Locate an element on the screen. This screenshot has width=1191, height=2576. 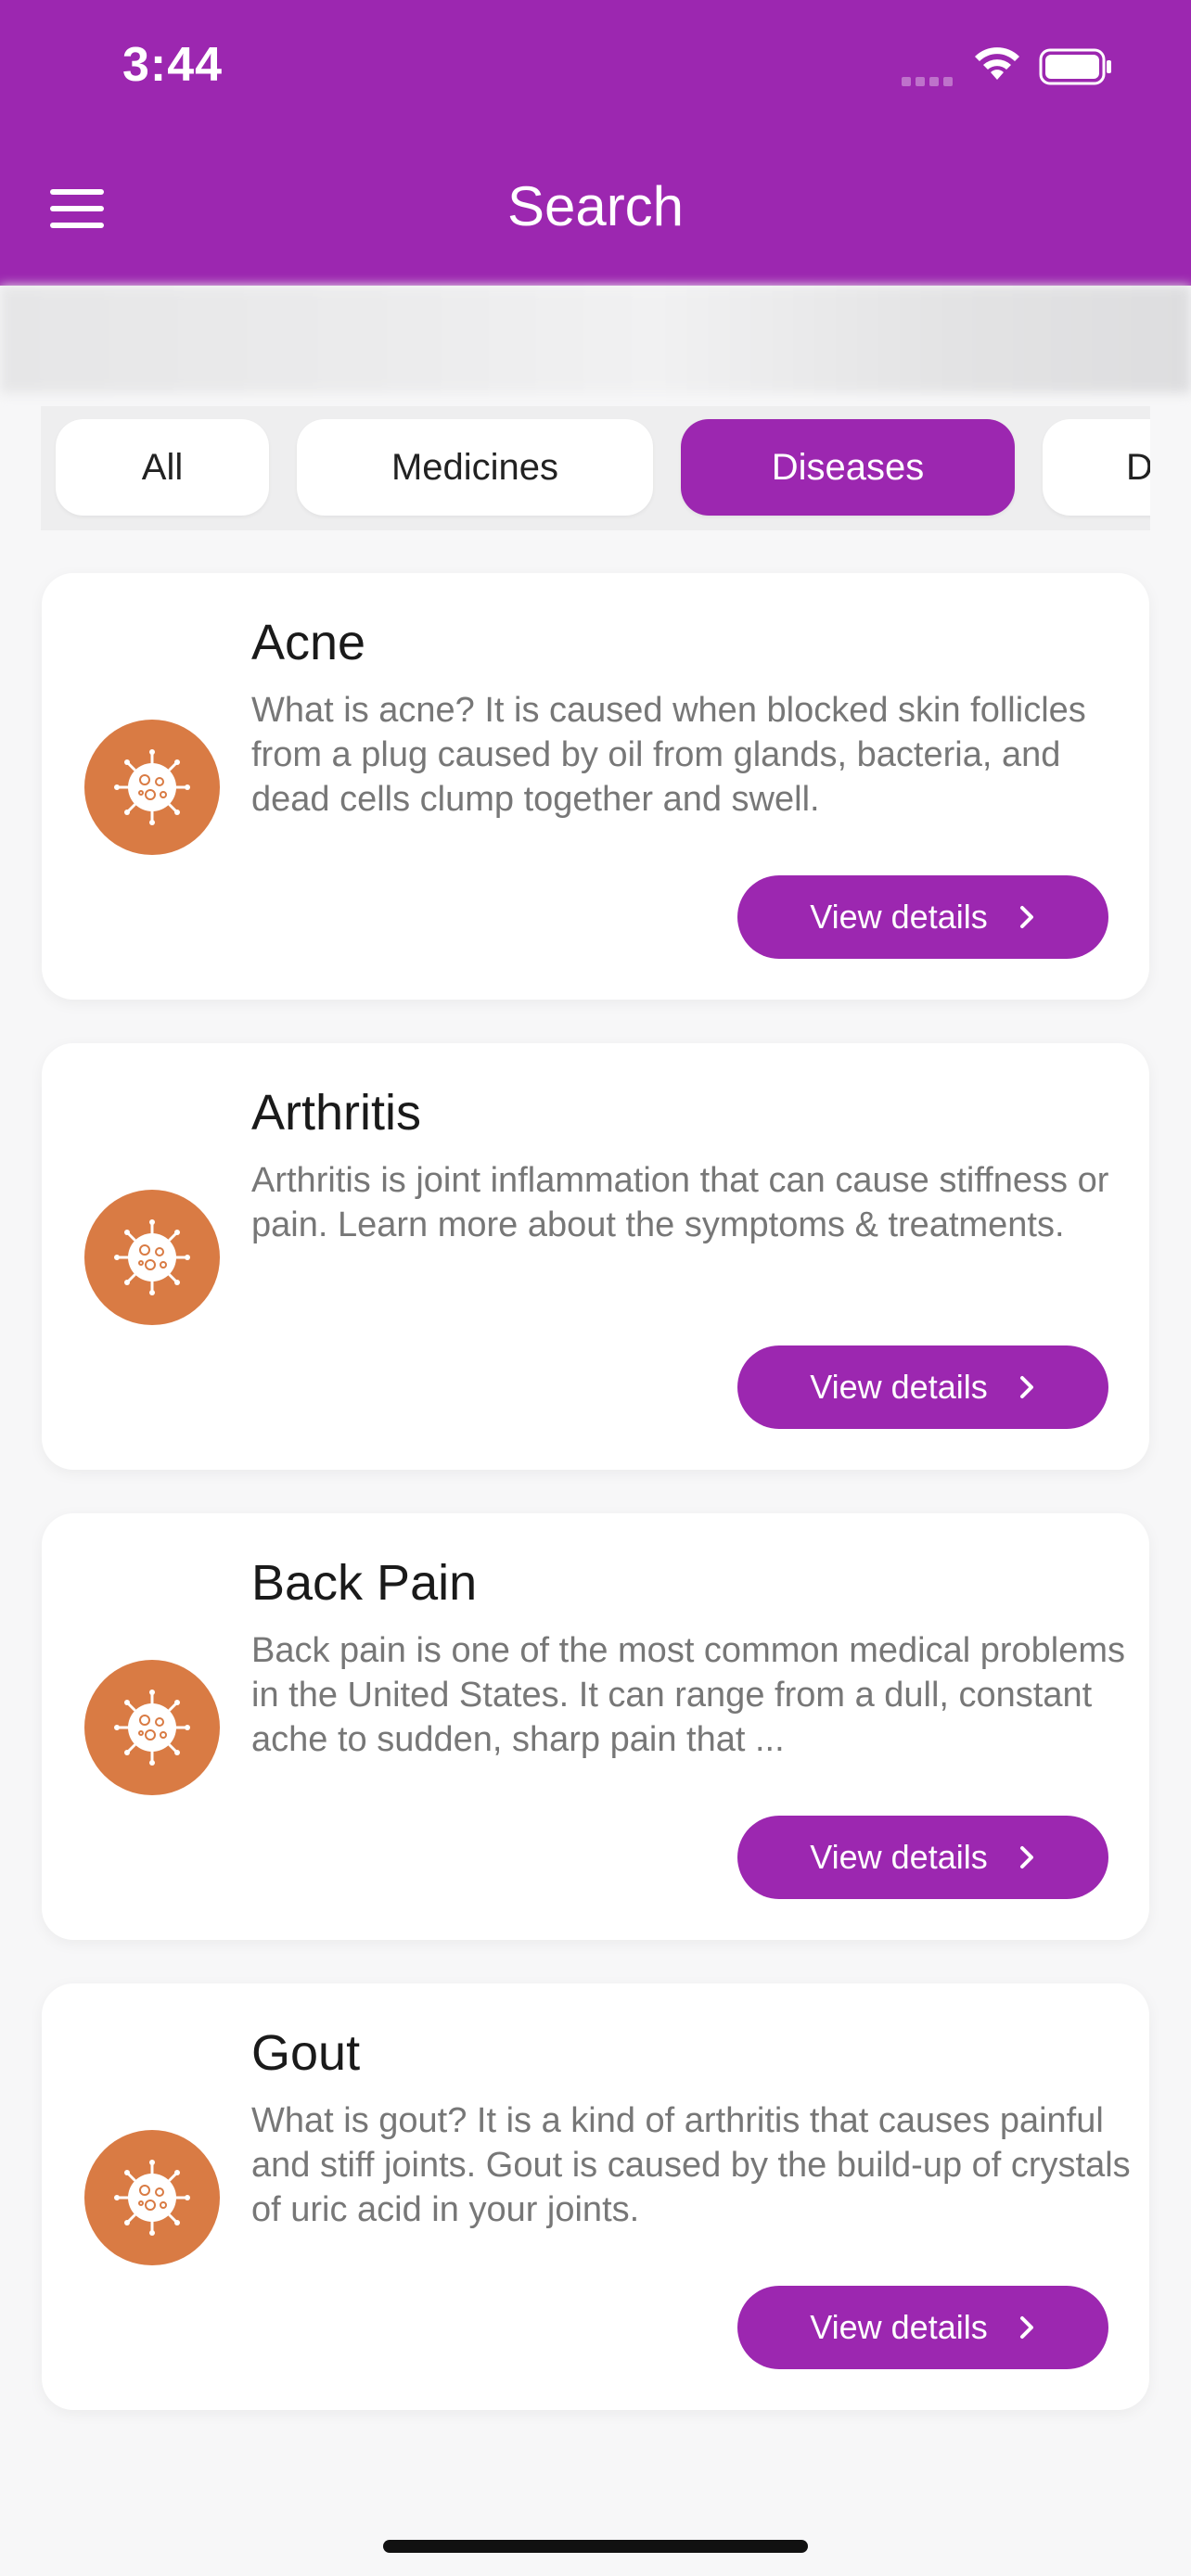
chip-medicines: Medicines is located at coordinates (475, 467).